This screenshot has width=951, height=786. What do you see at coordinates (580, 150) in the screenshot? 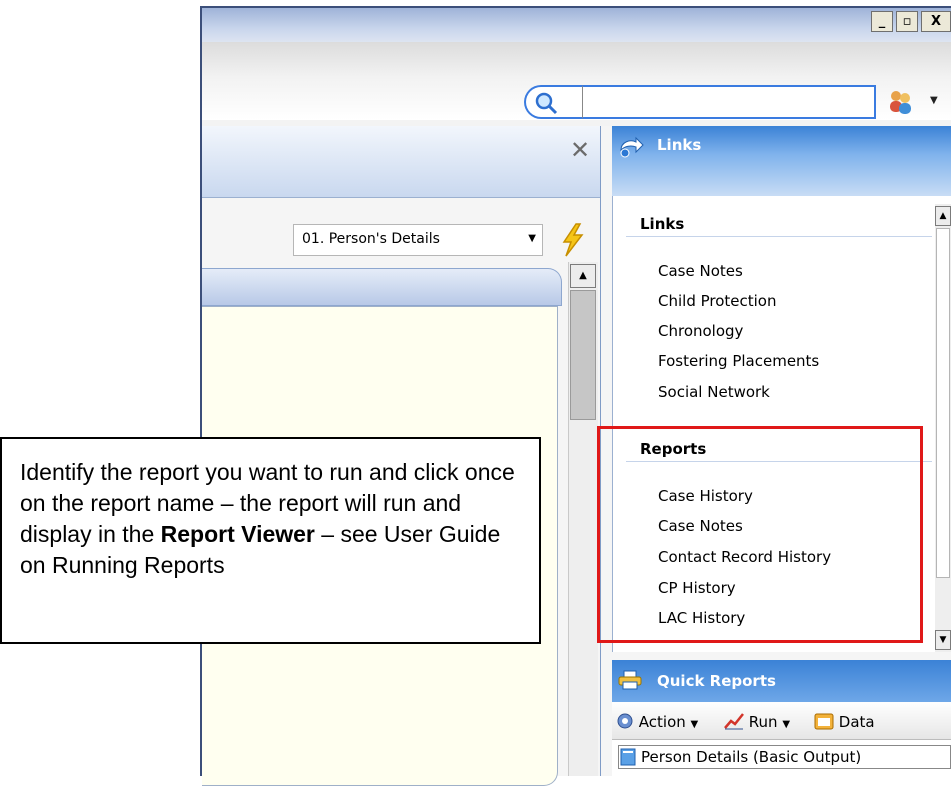
I see `close-icon: ✕` at bounding box center [580, 150].